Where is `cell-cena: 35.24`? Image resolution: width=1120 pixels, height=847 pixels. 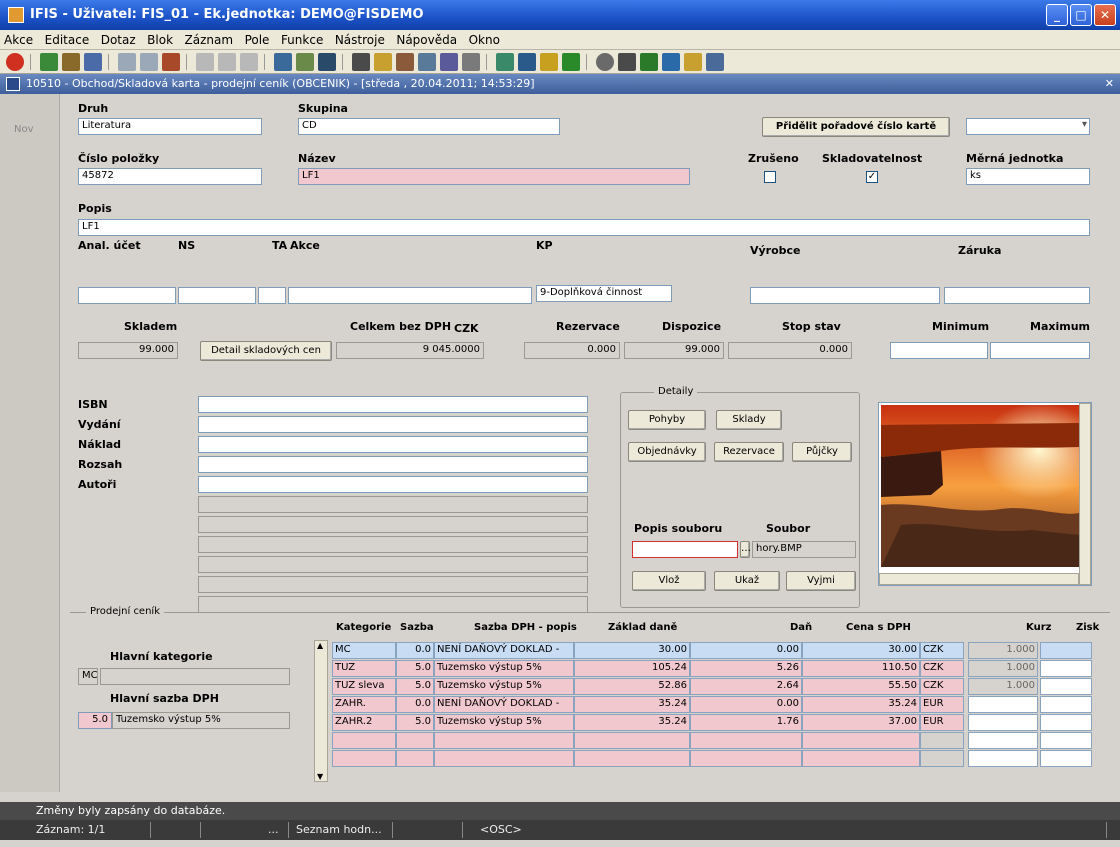 cell-cena: 35.24 is located at coordinates (861, 704).